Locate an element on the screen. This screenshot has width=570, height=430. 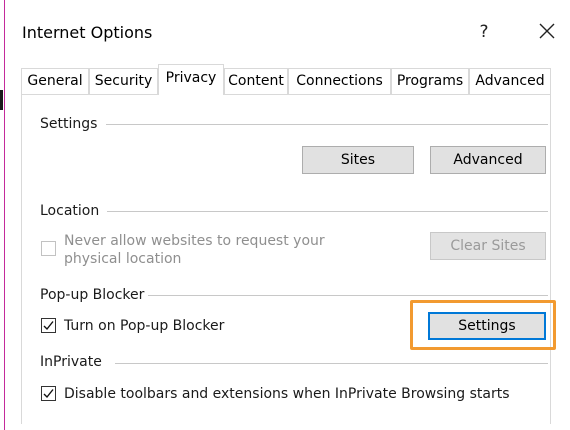
location-rule is located at coordinates (327, 211).